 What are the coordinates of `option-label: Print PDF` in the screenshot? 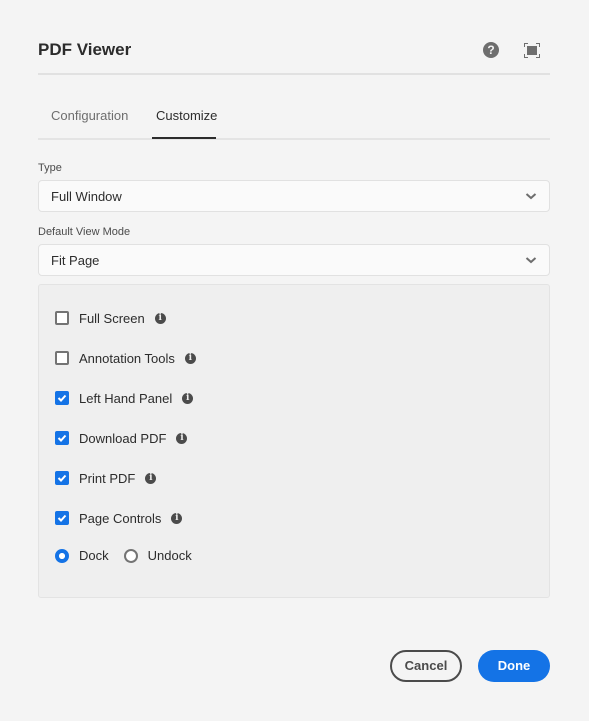 It's located at (107, 478).